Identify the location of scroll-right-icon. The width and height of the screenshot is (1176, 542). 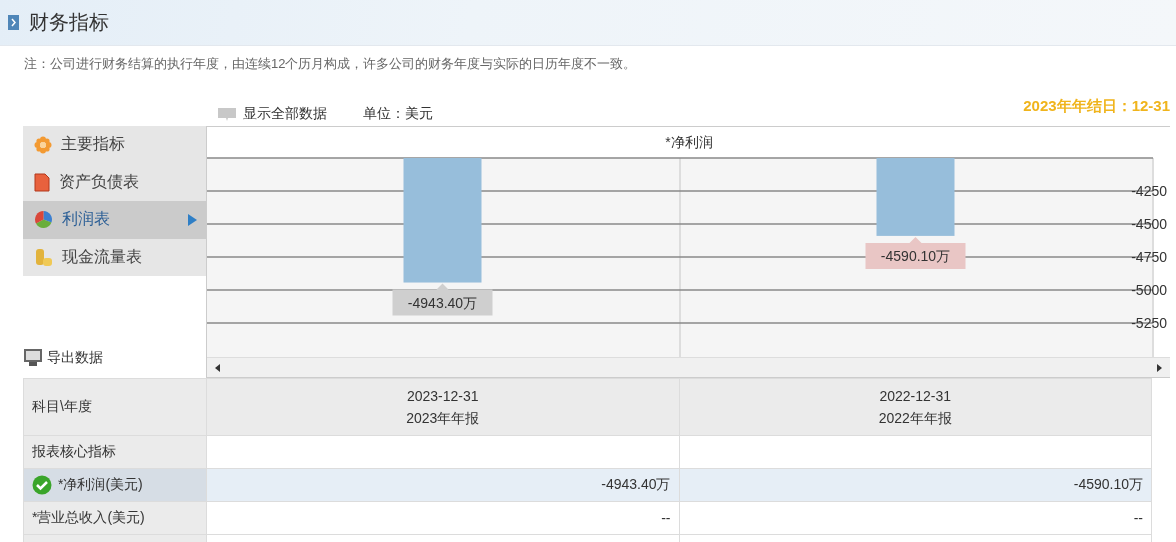
(1159, 367).